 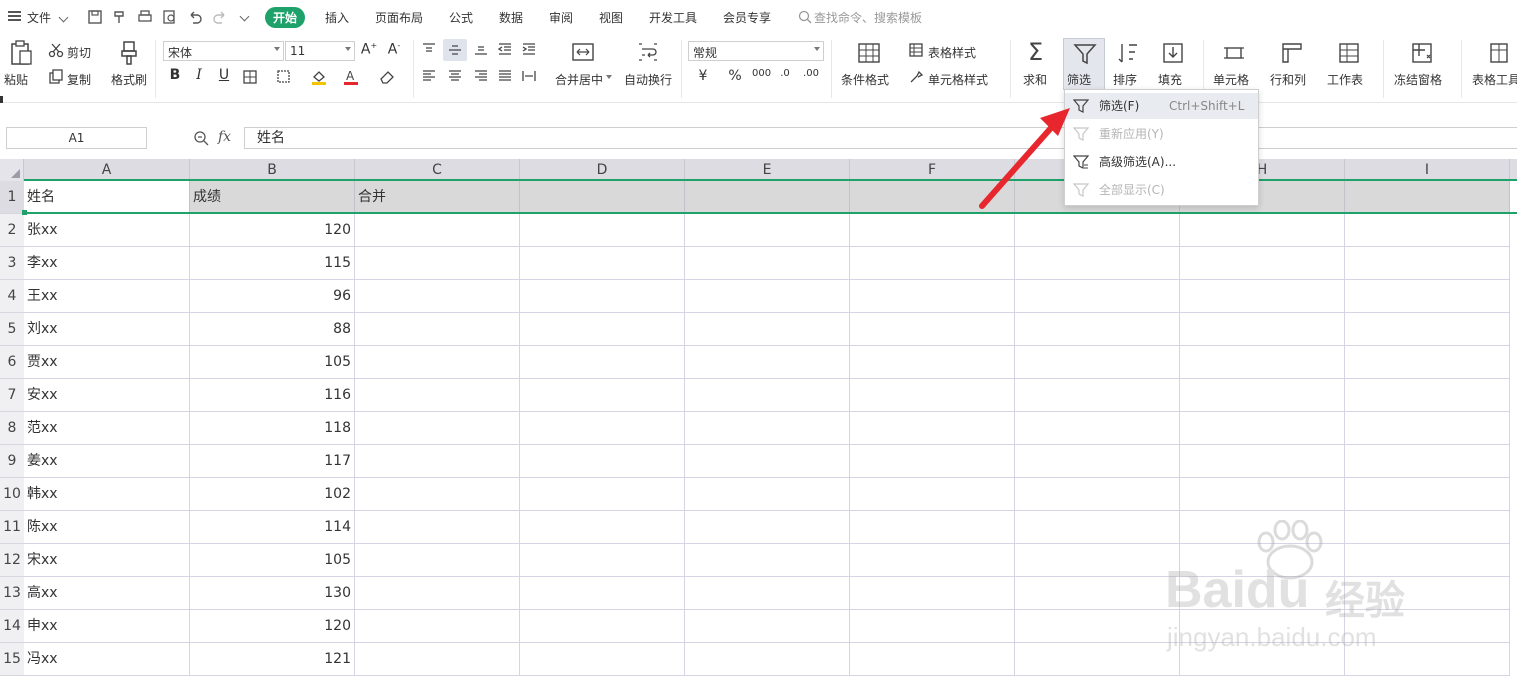 What do you see at coordinates (76, 138) in the screenshot?
I see `name-box: A1` at bounding box center [76, 138].